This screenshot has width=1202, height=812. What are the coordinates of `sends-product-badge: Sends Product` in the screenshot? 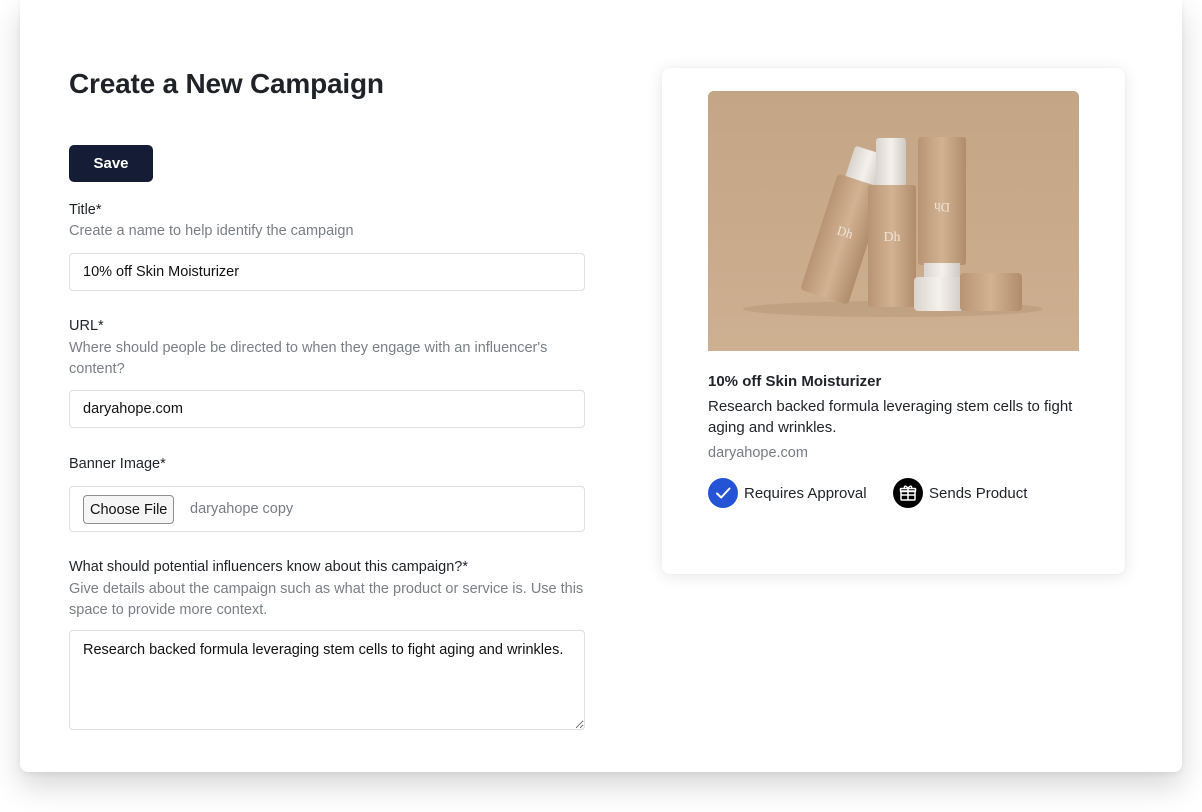 It's located at (960, 493).